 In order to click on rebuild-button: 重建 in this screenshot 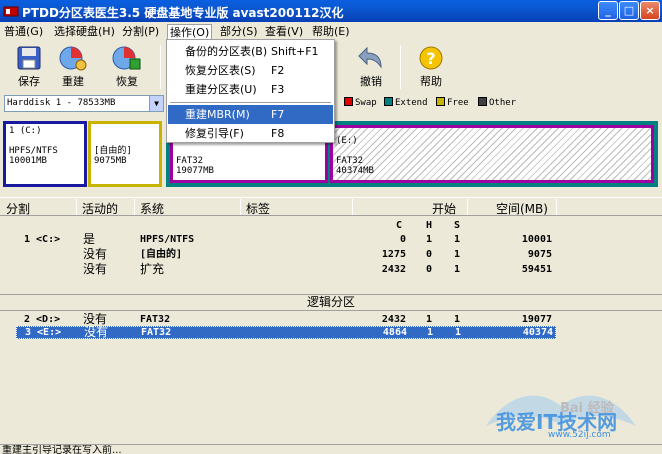, I will do `click(73, 67)`.